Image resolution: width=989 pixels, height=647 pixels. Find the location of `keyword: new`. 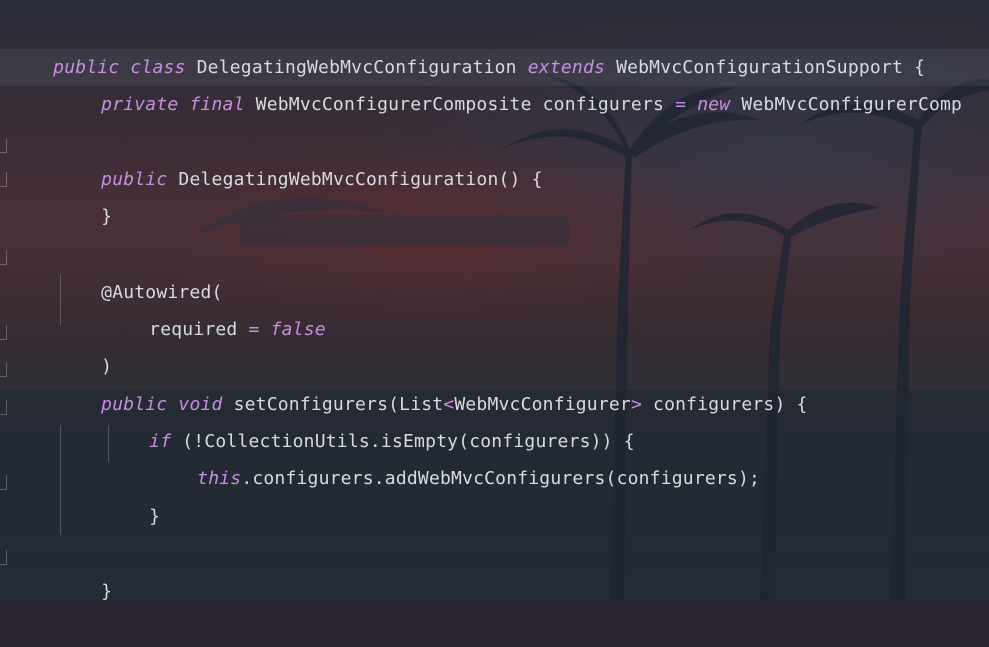

keyword: new is located at coordinates (714, 104).